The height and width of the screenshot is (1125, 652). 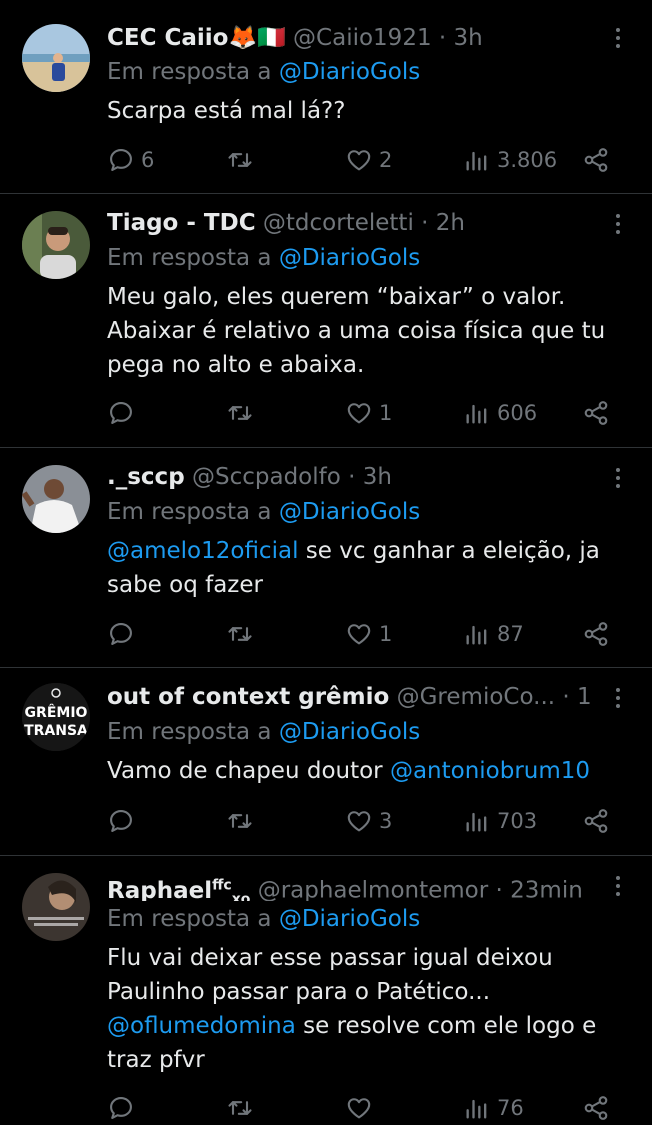 What do you see at coordinates (539, 889) in the screenshot?
I see `timestamp: · 23min` at bounding box center [539, 889].